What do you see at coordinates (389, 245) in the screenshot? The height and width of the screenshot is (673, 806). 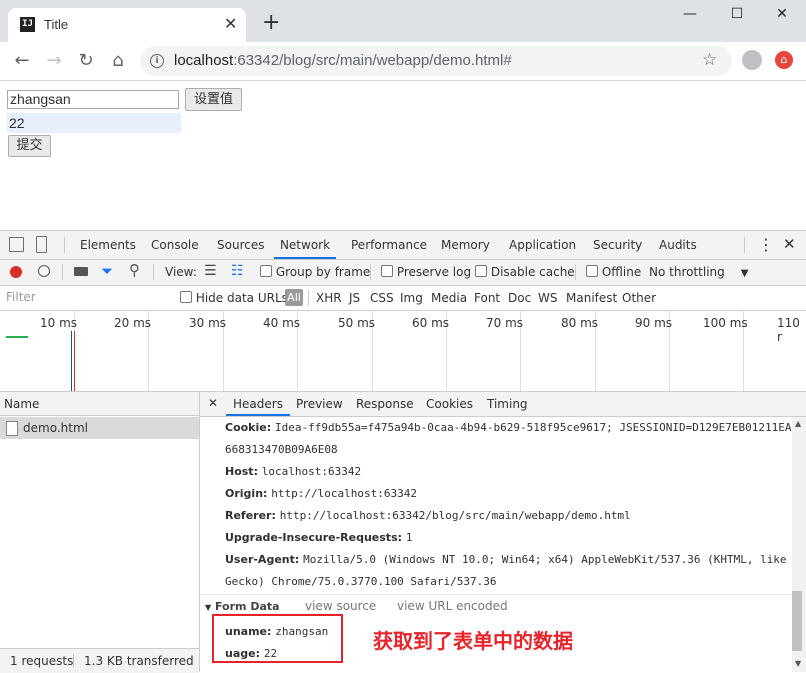 I see `tab-performance: Performance` at bounding box center [389, 245].